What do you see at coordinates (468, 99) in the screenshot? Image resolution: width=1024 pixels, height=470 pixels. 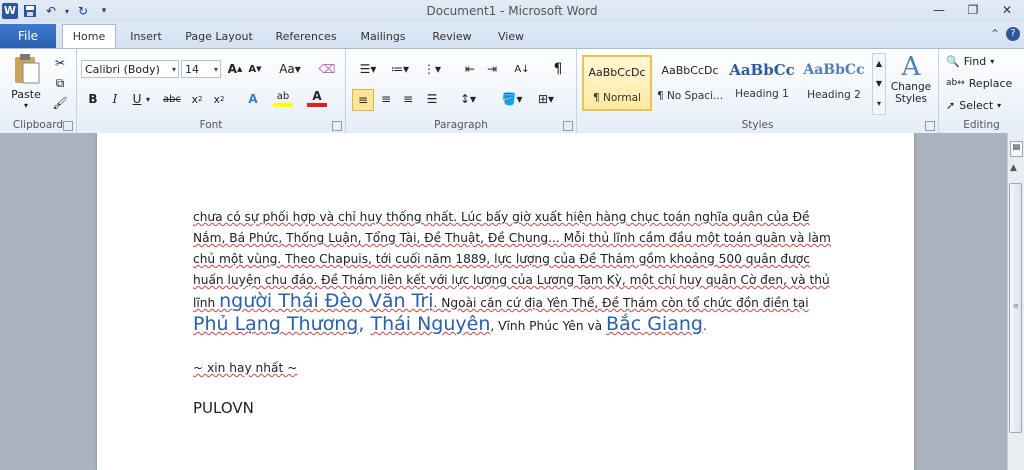 I see `line-spacing-icon: ↕▾` at bounding box center [468, 99].